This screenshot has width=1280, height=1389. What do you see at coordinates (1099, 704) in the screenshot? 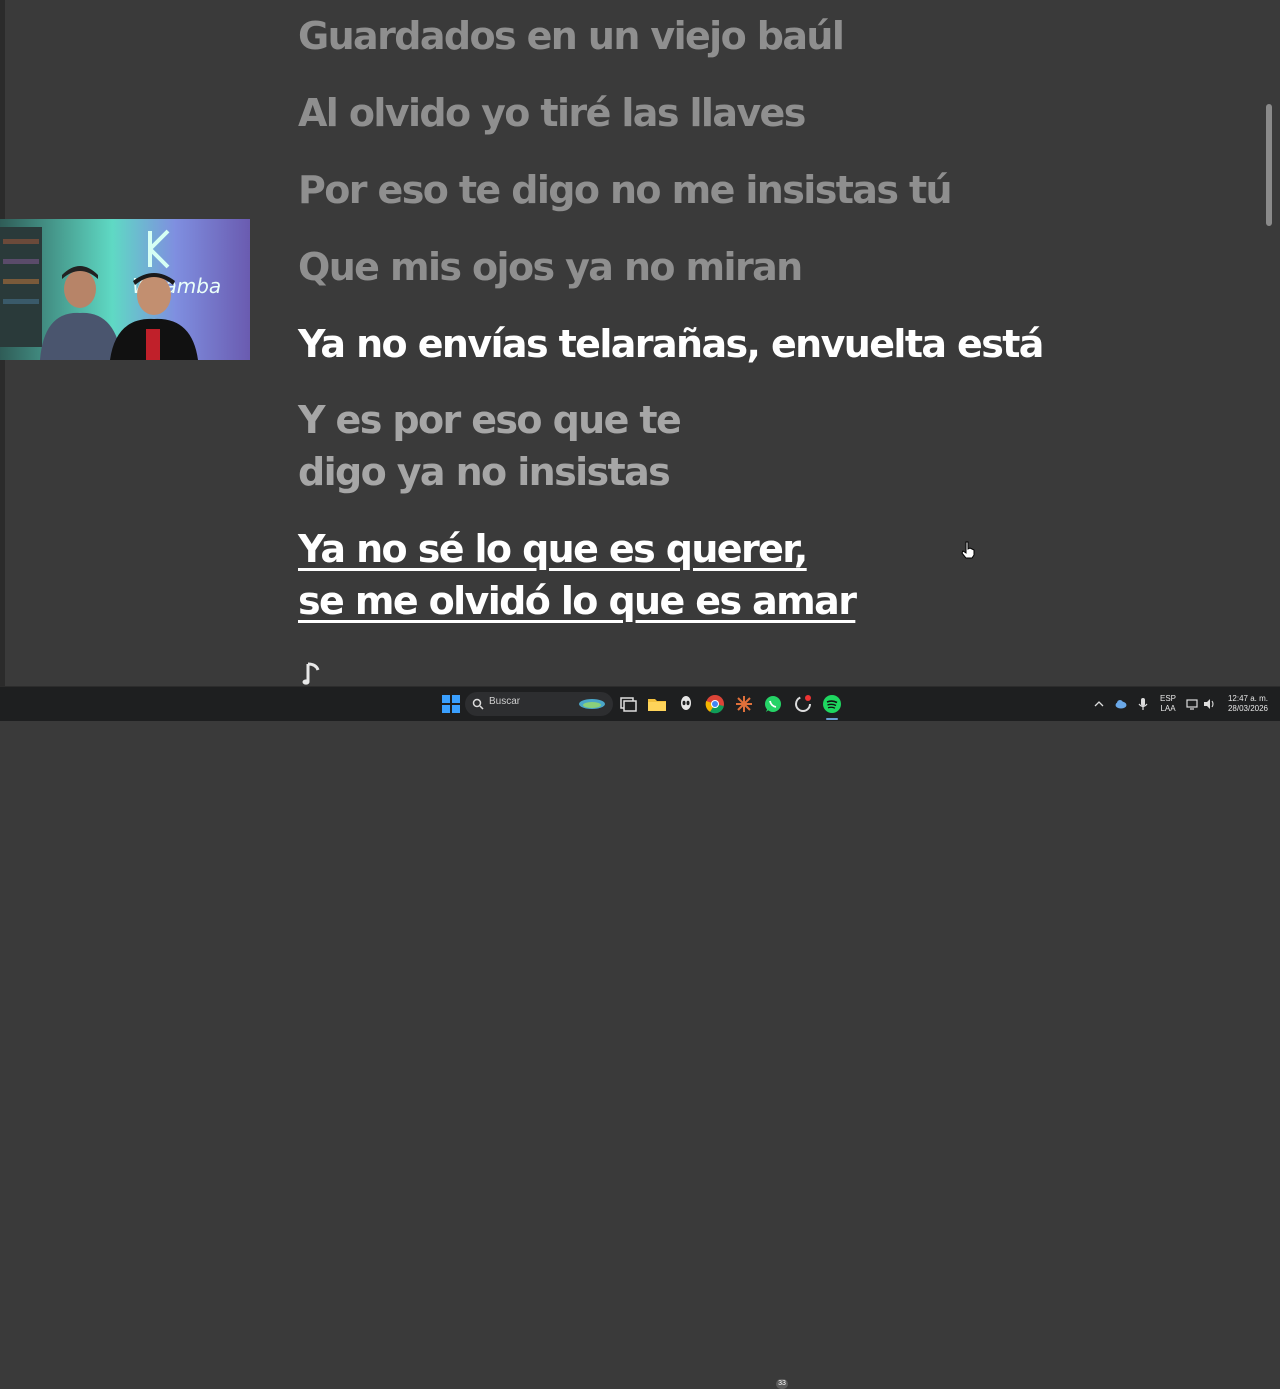
I see `chevron-up-icon` at bounding box center [1099, 704].